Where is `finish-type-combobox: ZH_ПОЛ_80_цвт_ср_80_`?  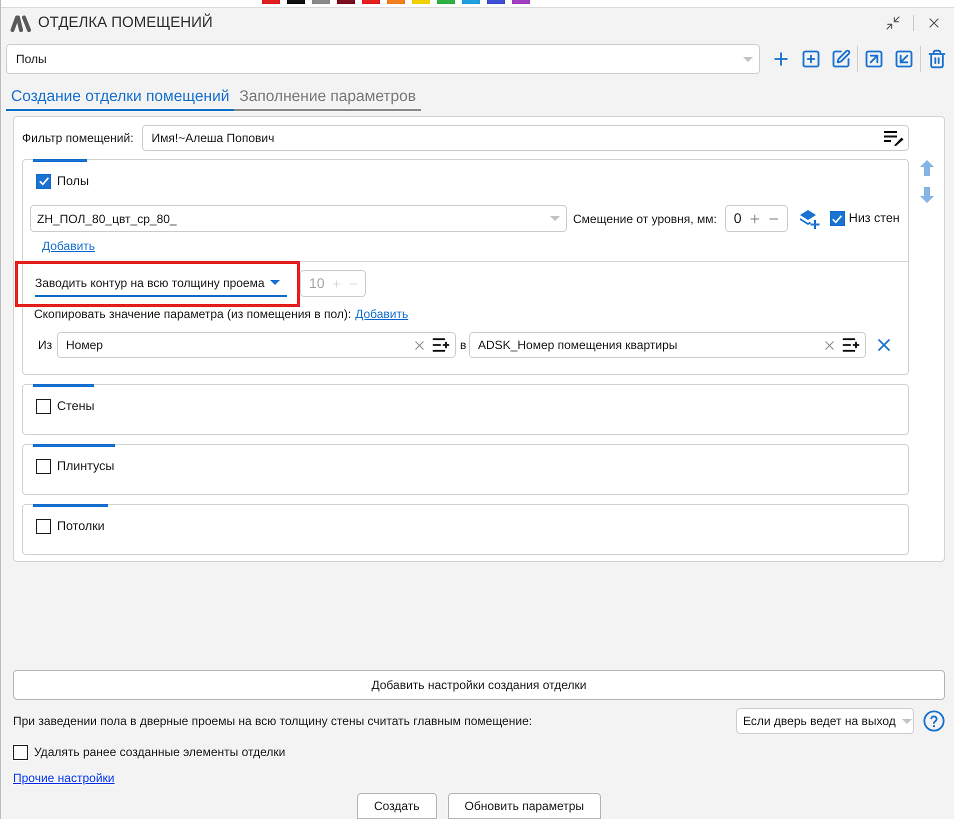 finish-type-combobox: ZH_ПОЛ_80_цвт_ср_80_ is located at coordinates (298, 218).